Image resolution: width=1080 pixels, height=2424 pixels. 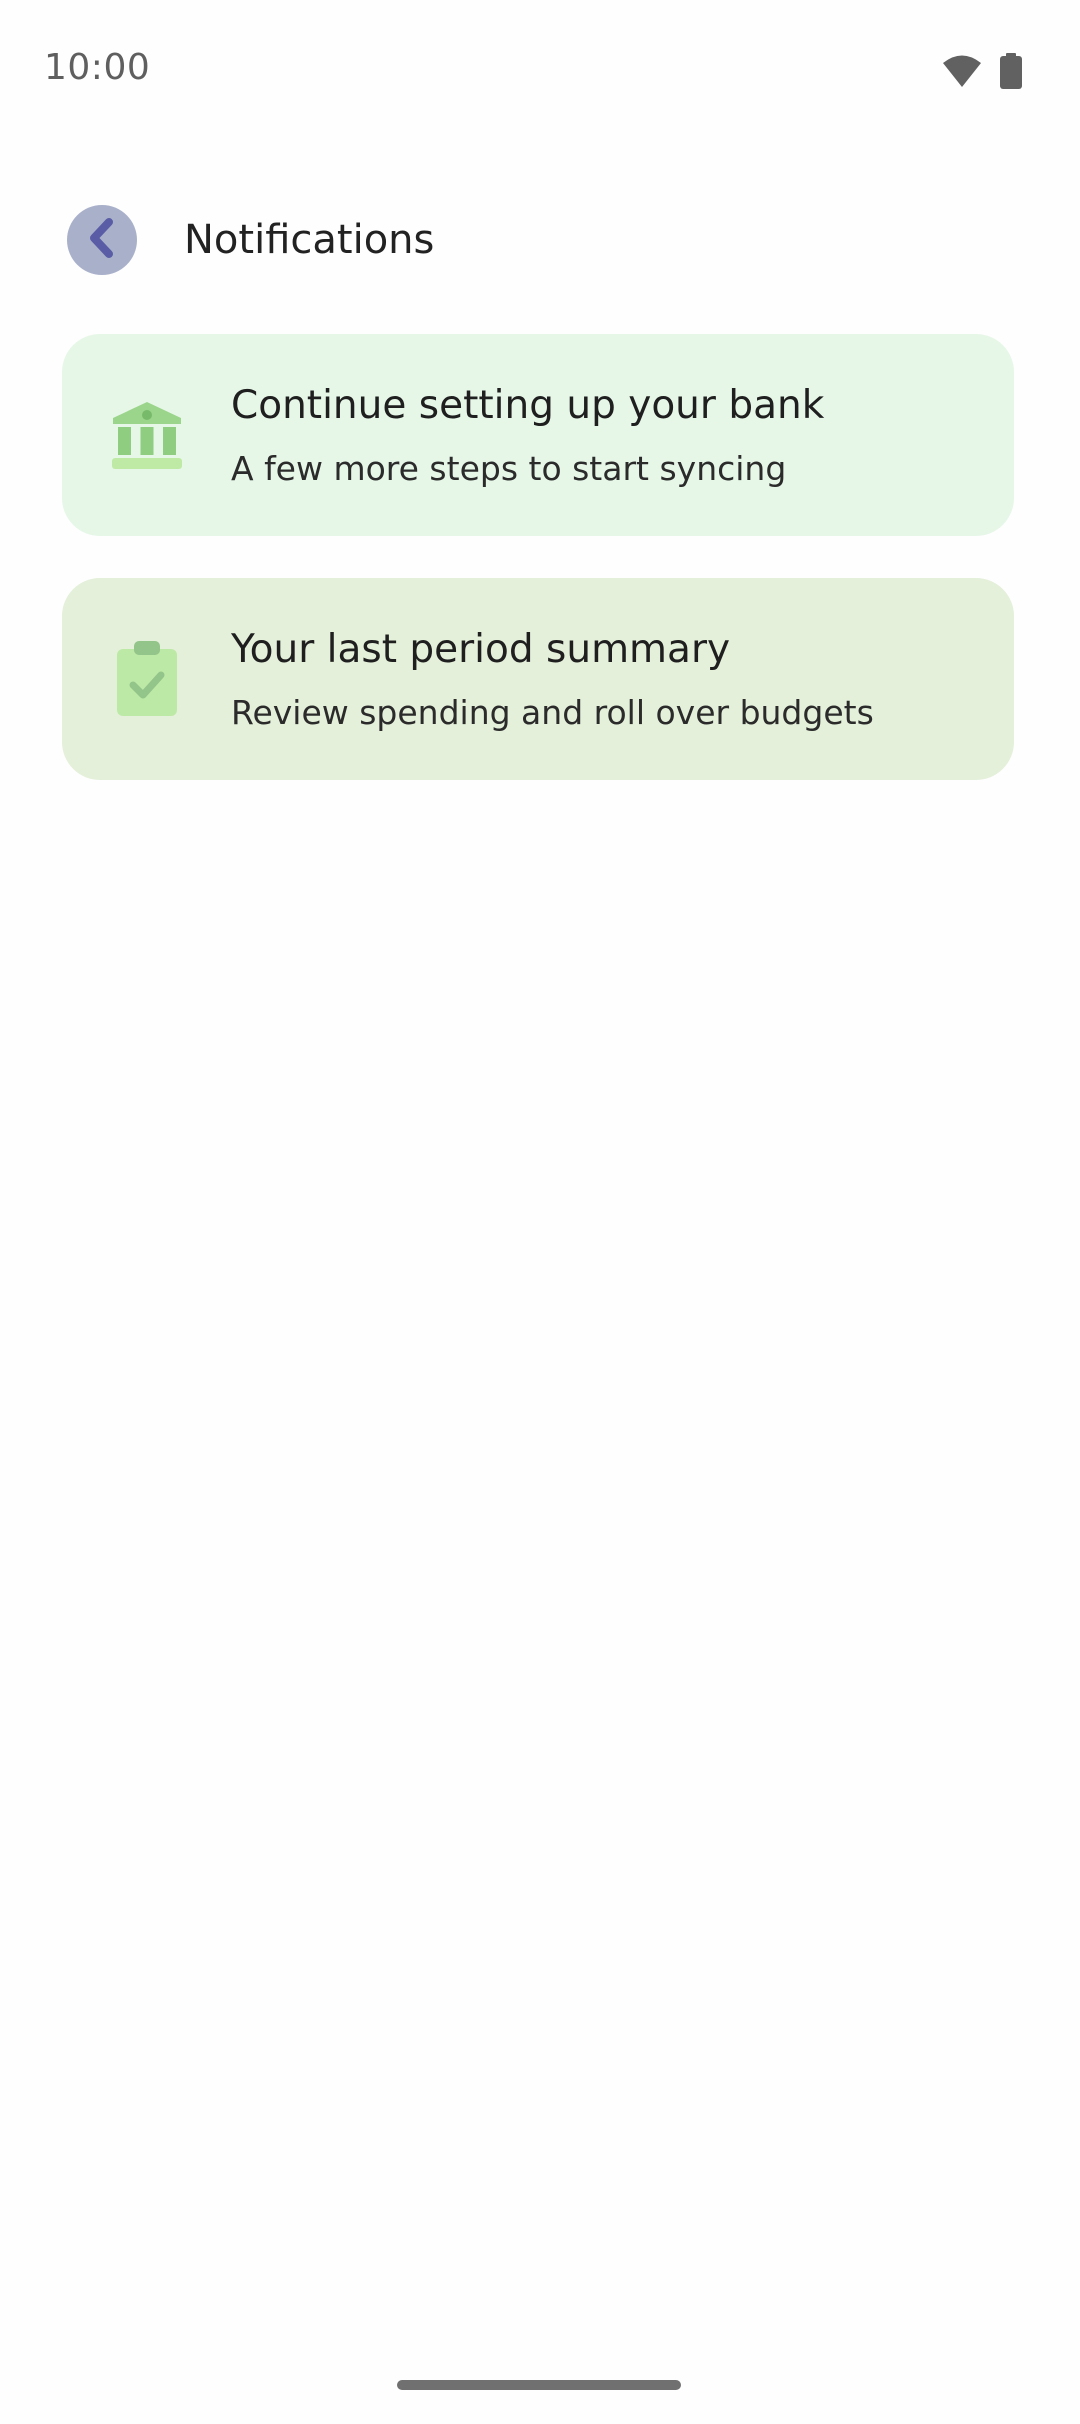 What do you see at coordinates (147, 679) in the screenshot?
I see `clipboard-check-icon` at bounding box center [147, 679].